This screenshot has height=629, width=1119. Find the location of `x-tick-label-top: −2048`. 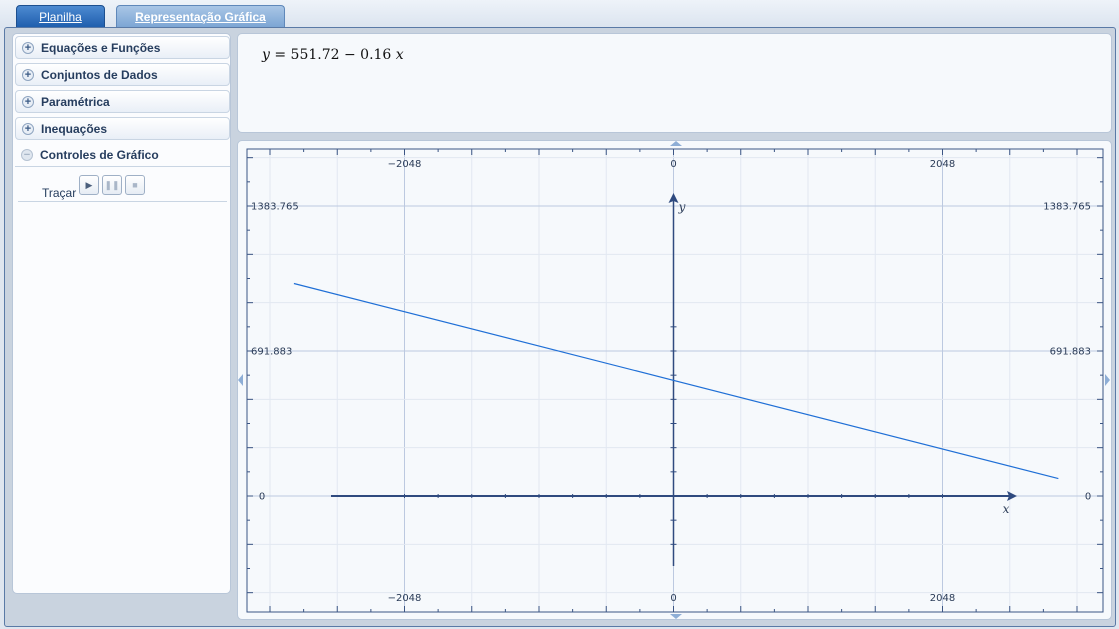

x-tick-label-top: −2048 is located at coordinates (405, 164).